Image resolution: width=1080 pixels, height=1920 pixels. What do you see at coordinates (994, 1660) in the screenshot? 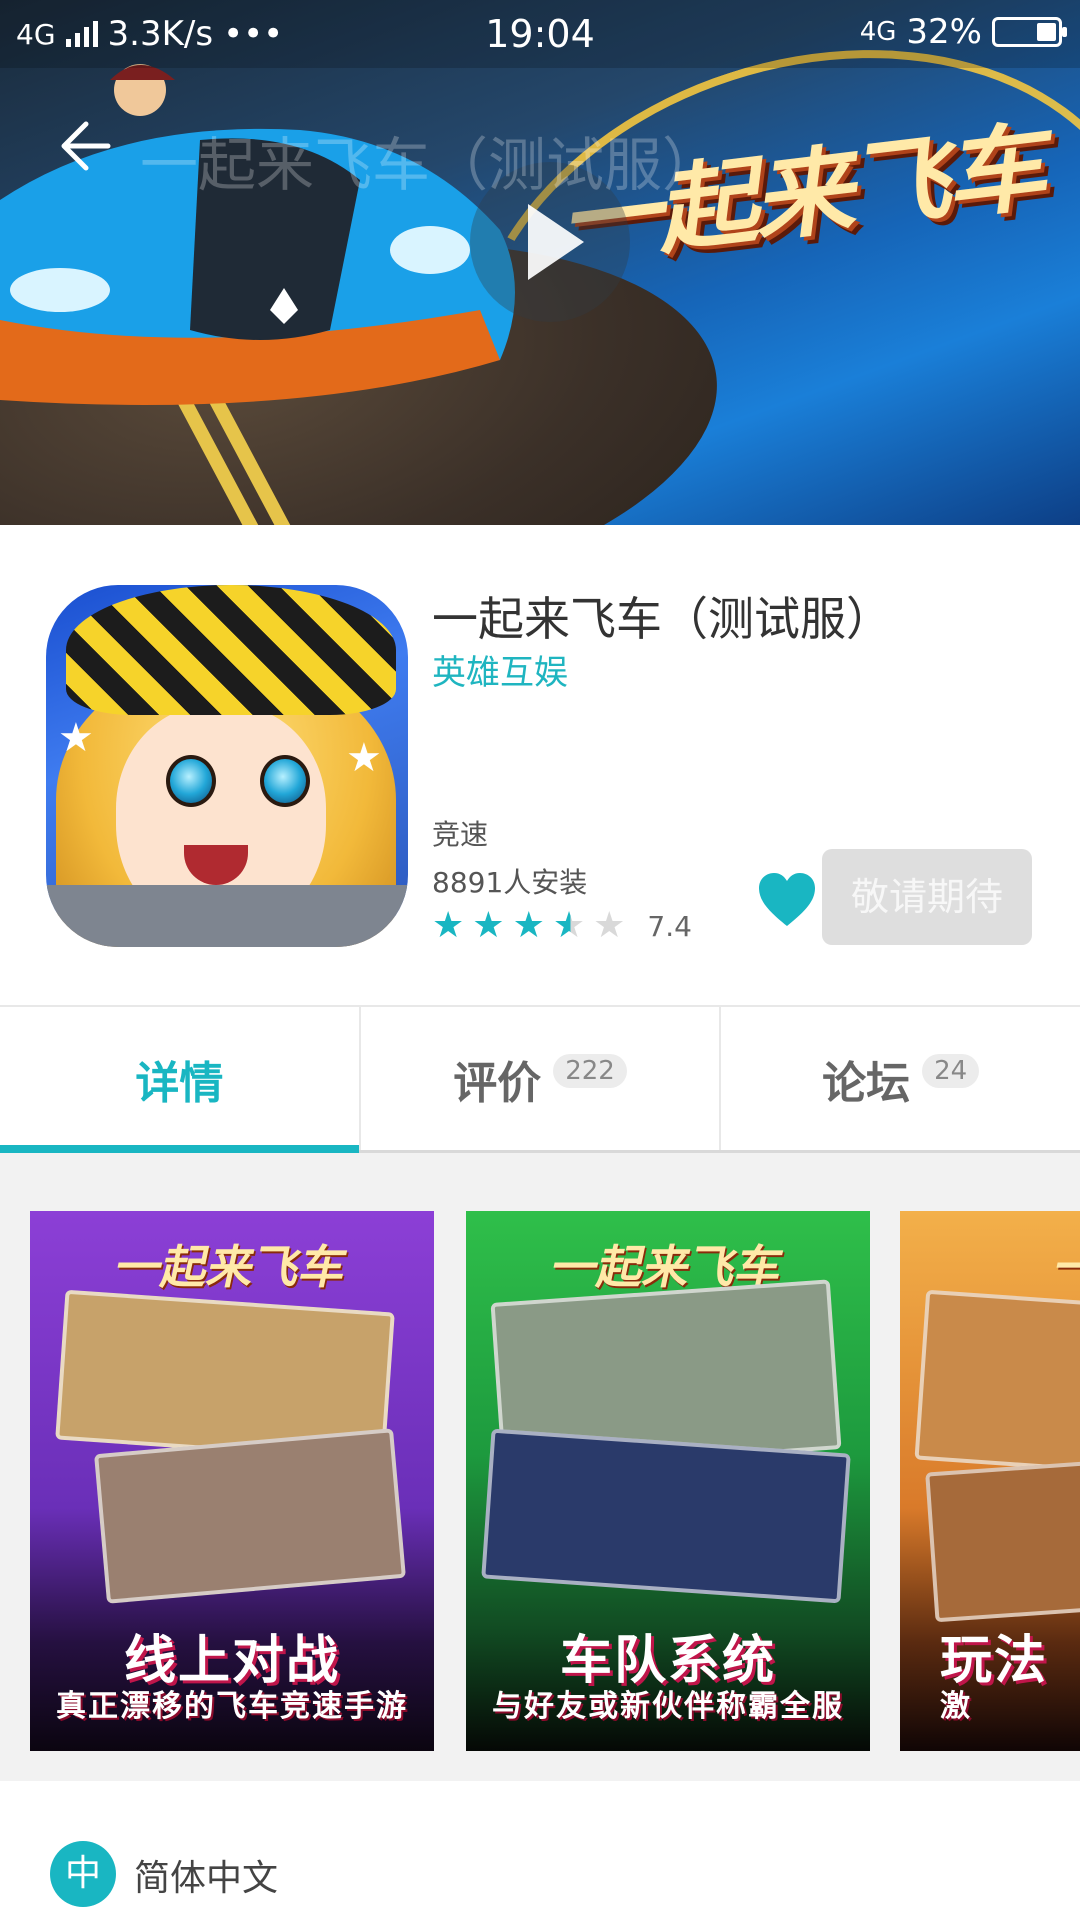
I see `slogan-main: 玩法` at bounding box center [994, 1660].